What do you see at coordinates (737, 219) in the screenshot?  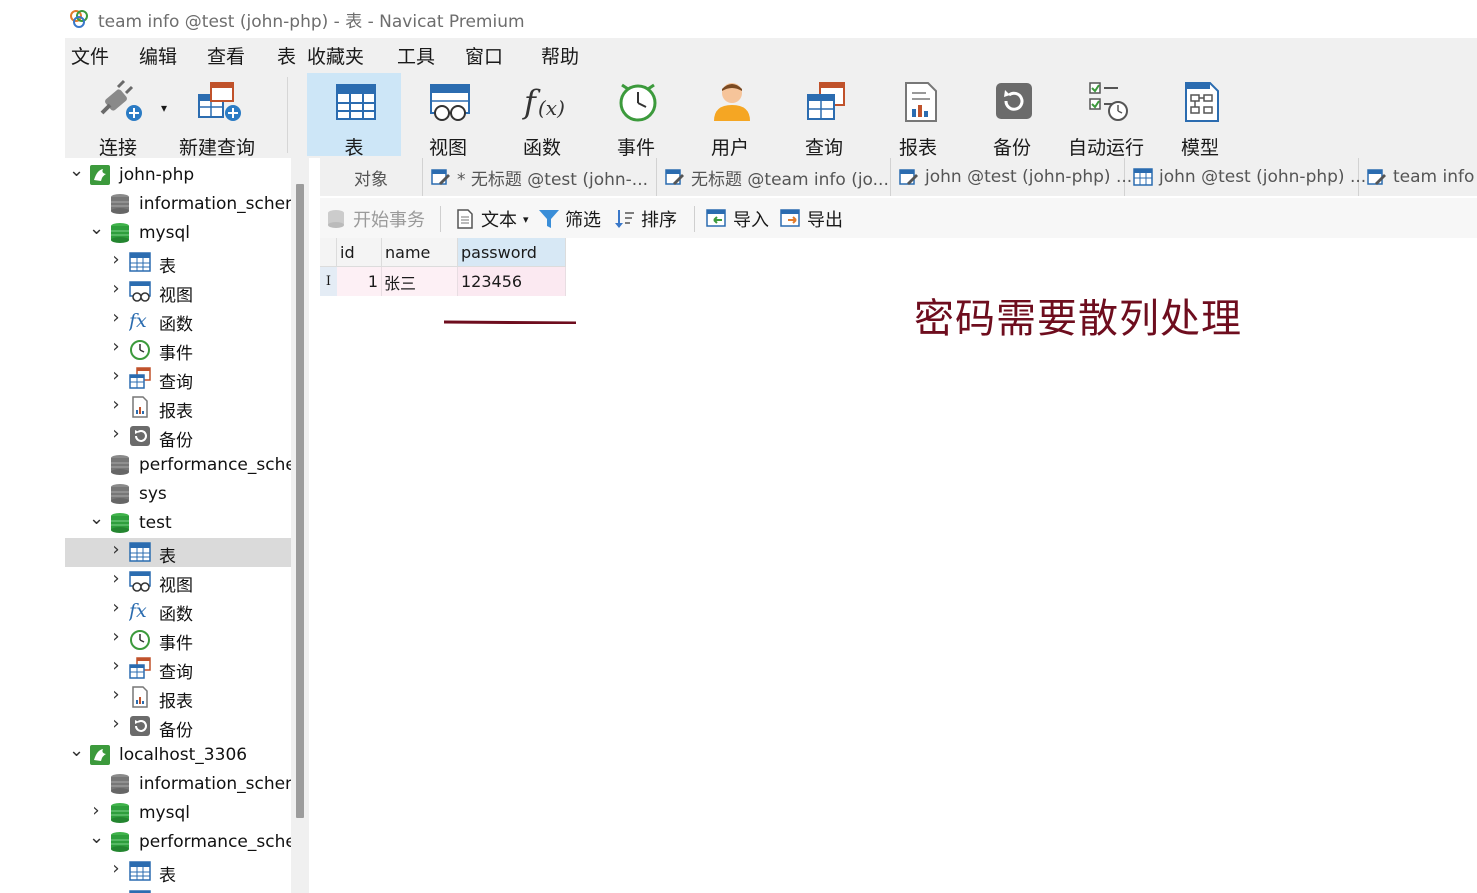 I see `import-button: 导入` at bounding box center [737, 219].